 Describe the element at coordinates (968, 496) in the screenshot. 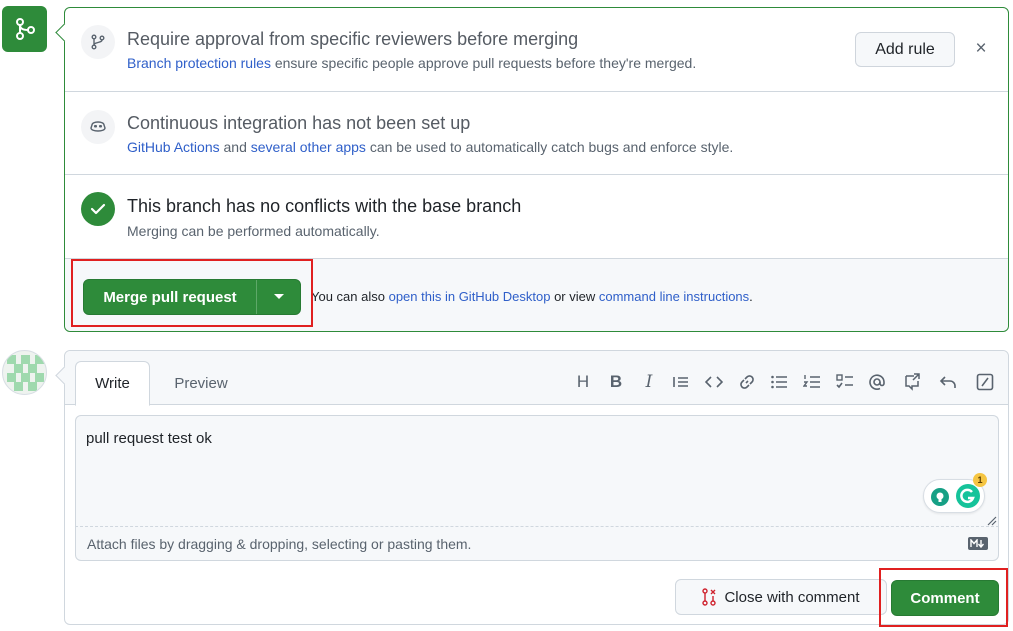

I see `grammarly-icon` at that location.